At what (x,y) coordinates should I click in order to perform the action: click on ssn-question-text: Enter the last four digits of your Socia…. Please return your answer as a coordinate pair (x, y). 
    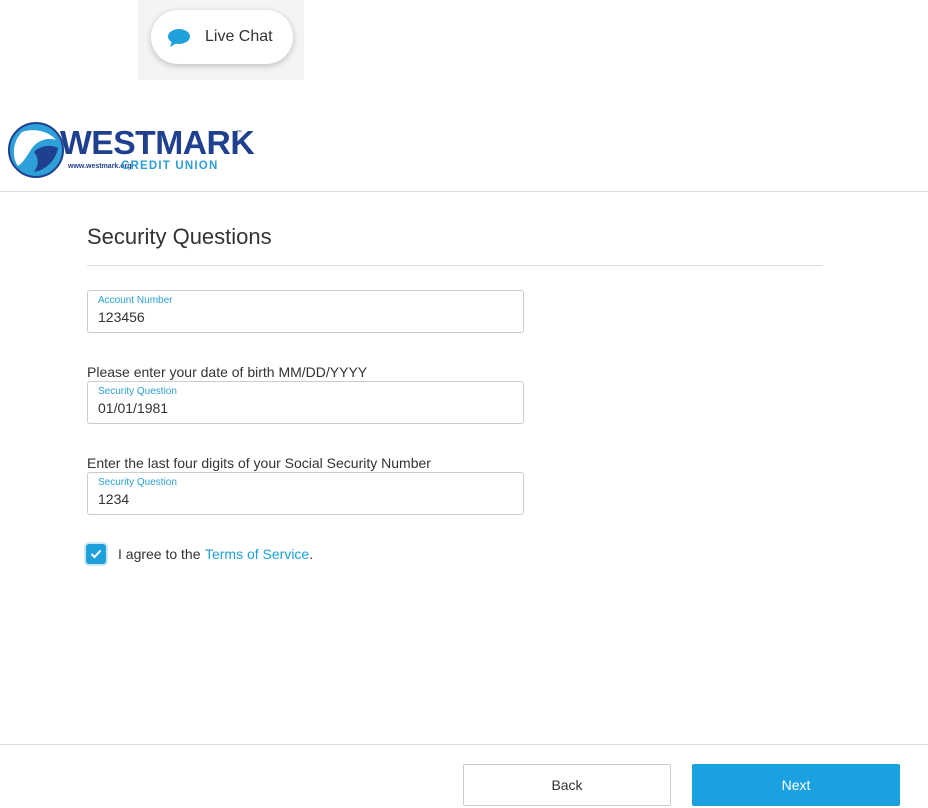
    Looking at the image, I should click on (259, 463).